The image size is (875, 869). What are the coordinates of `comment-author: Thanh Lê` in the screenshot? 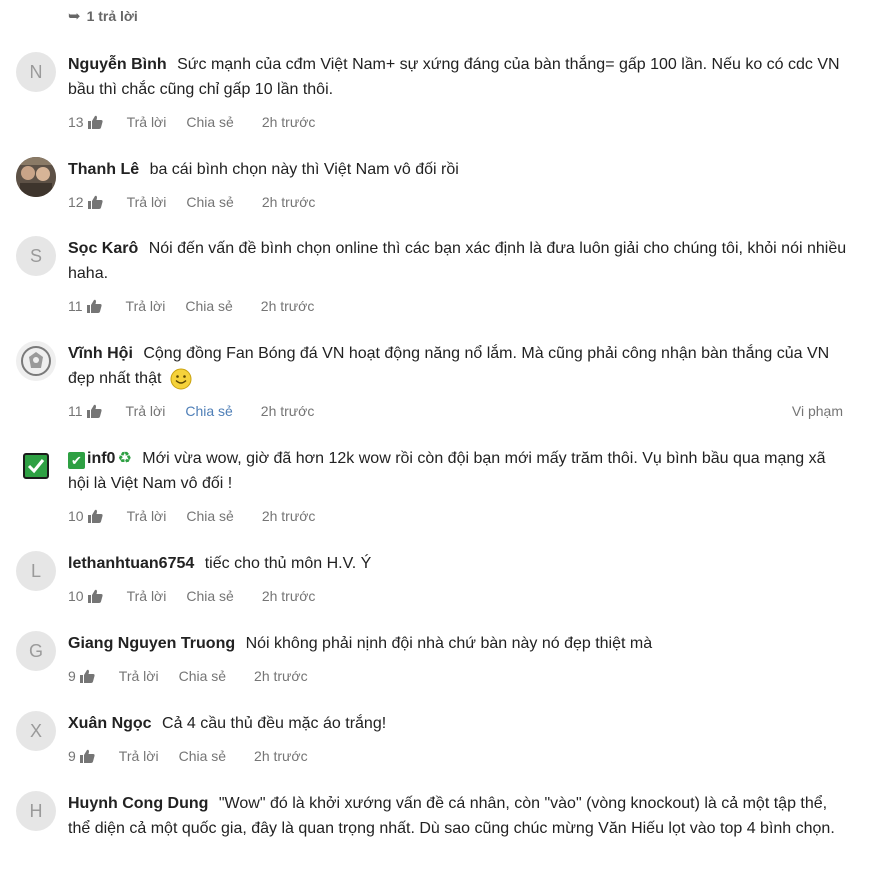 It's located at (103, 169).